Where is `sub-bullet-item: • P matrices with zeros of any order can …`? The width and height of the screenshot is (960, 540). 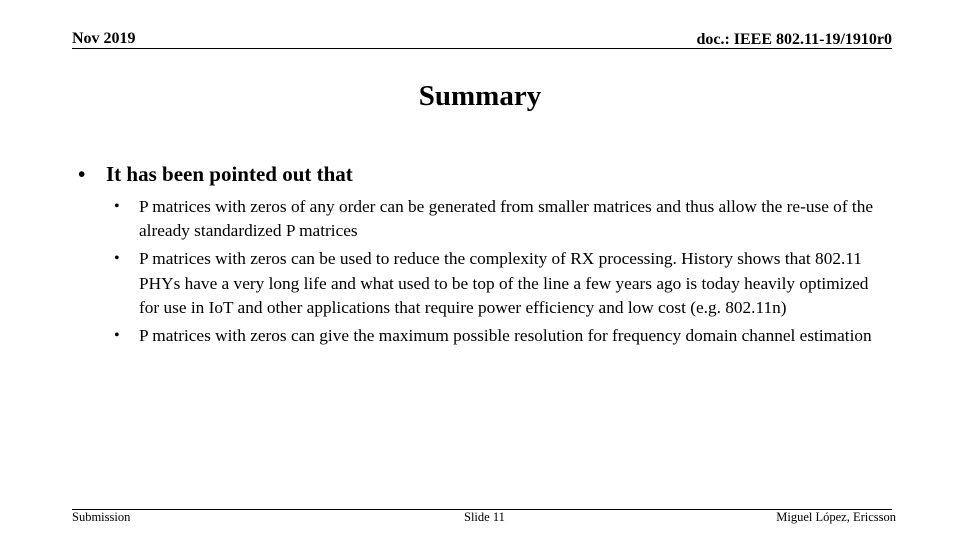 sub-bullet-item: • P matrices with zeros of any order can … is located at coordinates (502, 219).